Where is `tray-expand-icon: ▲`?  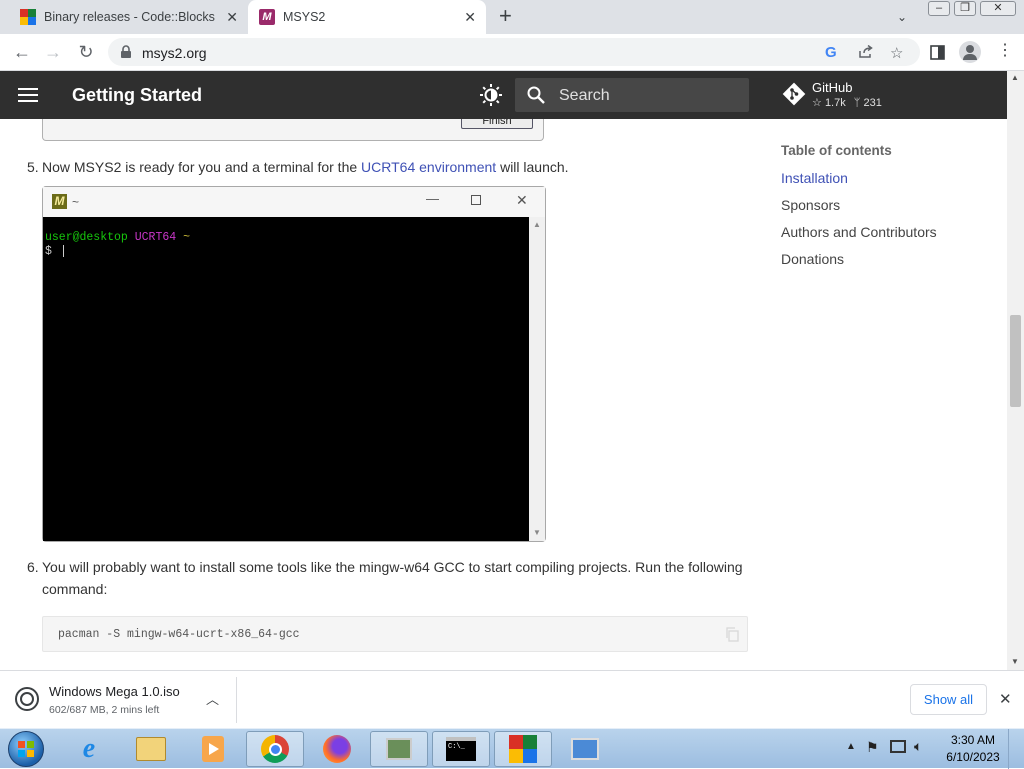 tray-expand-icon: ▲ is located at coordinates (851, 746).